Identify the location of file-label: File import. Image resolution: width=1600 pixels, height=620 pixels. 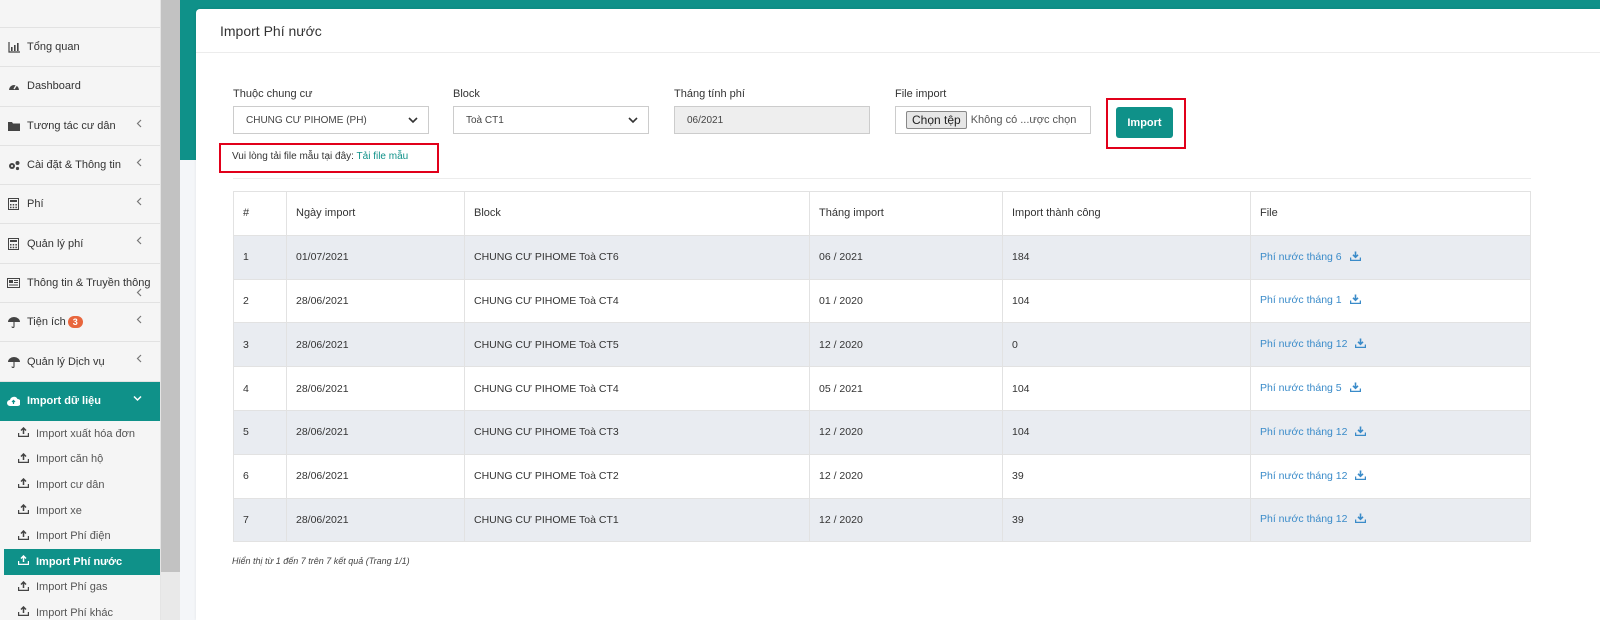
(921, 94).